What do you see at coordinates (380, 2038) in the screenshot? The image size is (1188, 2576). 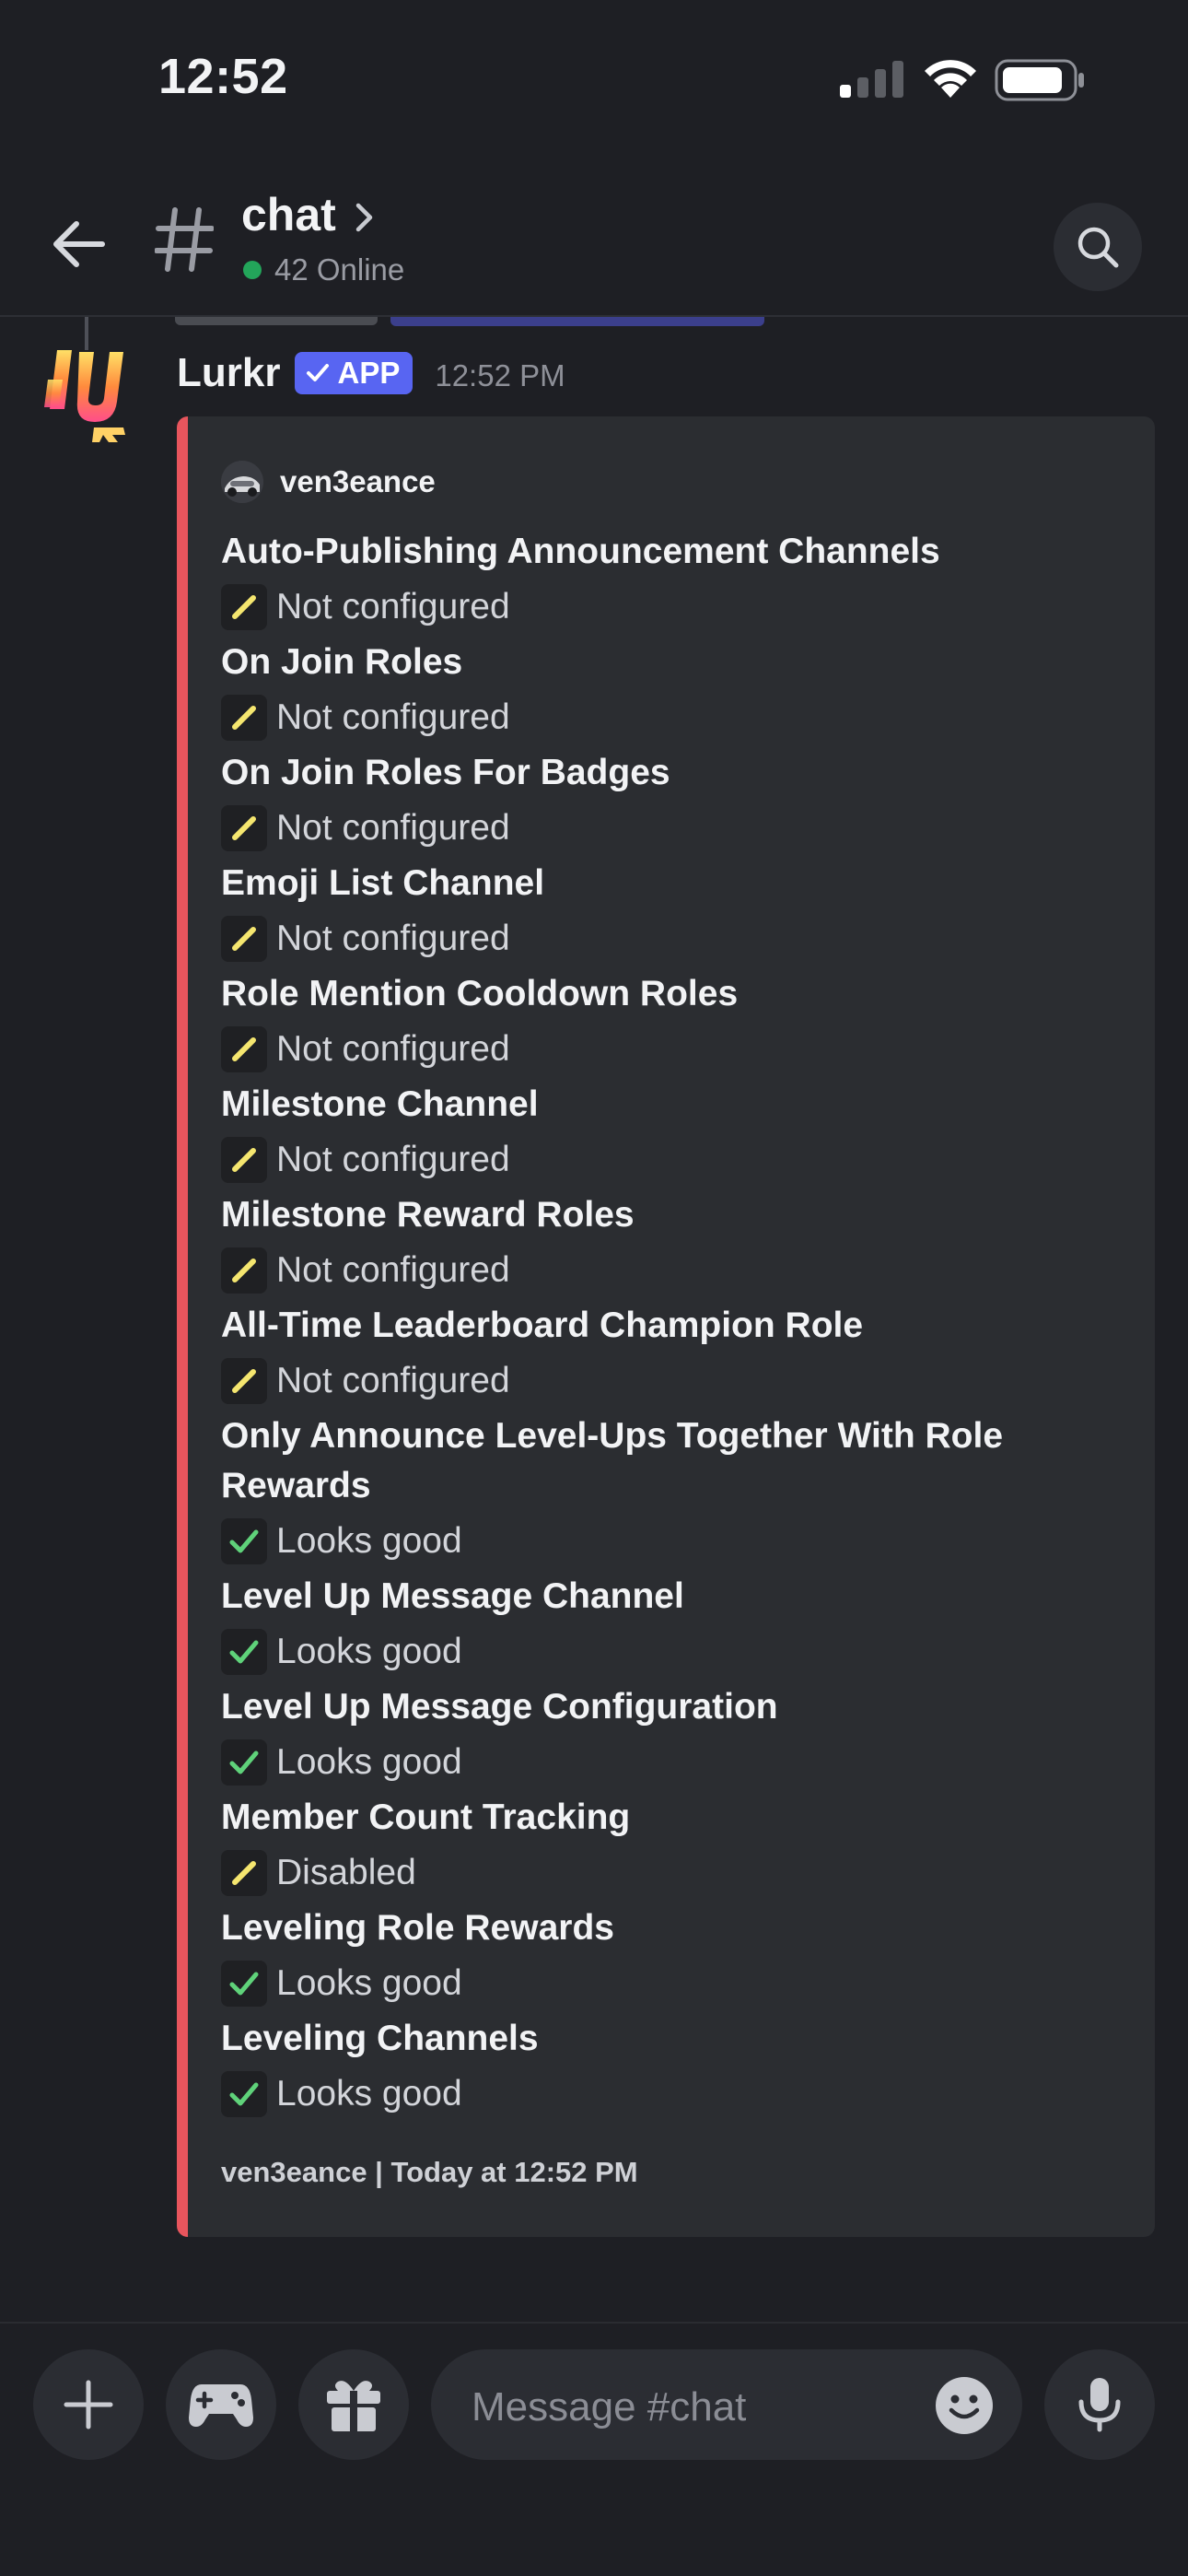 I see `embed-field-name: Leveling Channels` at bounding box center [380, 2038].